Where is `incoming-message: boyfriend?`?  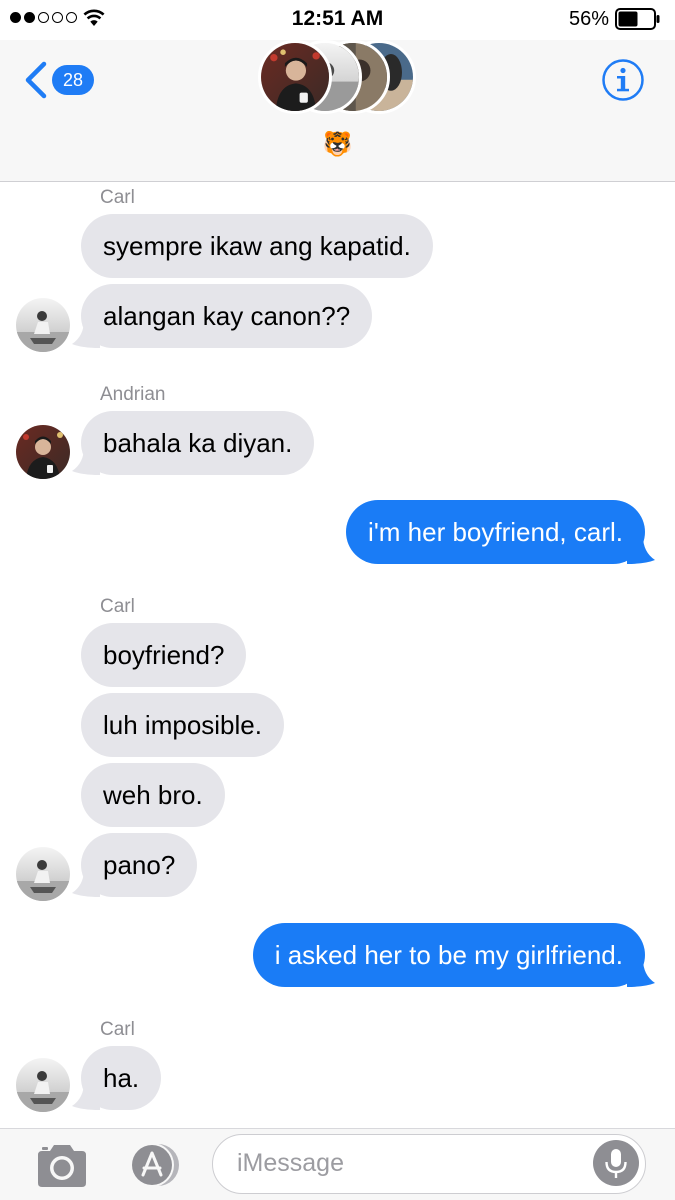 incoming-message: boyfriend? is located at coordinates (164, 655).